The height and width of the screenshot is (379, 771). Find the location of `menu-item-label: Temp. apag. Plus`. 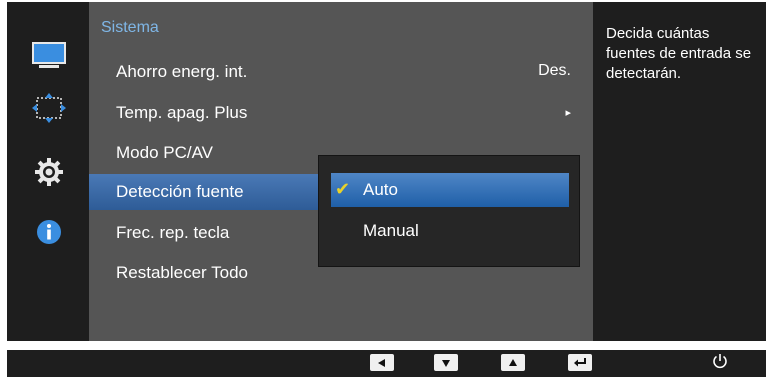

menu-item-label: Temp. apag. Plus is located at coordinates (182, 112).